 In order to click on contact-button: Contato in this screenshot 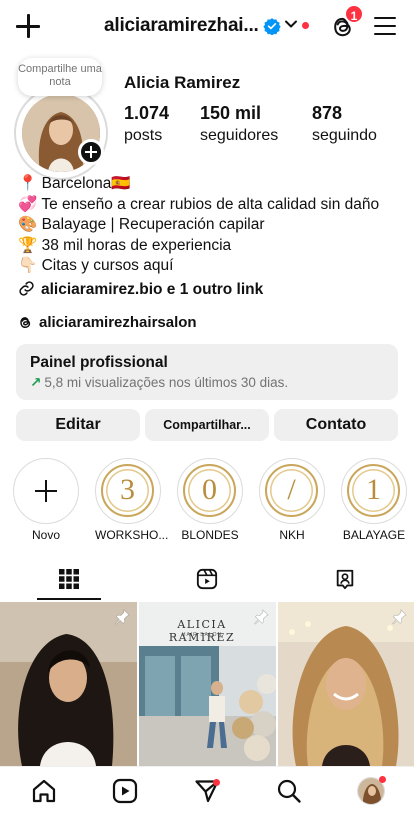, I will do `click(336, 425)`.